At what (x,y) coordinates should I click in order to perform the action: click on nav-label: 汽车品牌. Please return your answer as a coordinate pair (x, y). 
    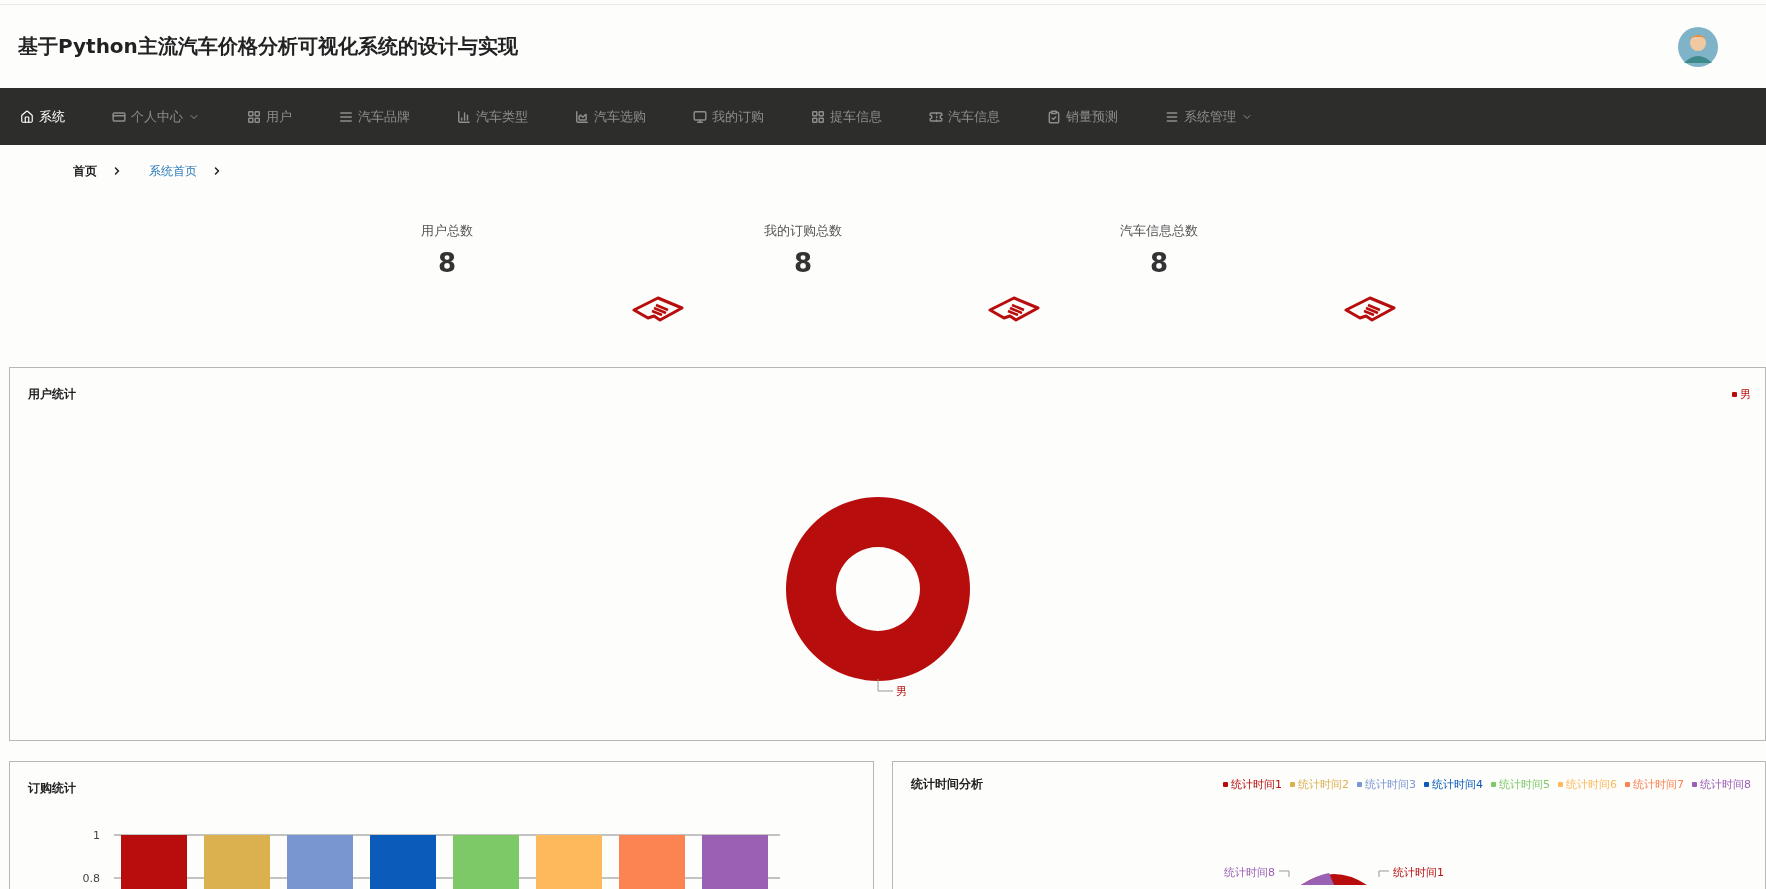
    Looking at the image, I should click on (384, 116).